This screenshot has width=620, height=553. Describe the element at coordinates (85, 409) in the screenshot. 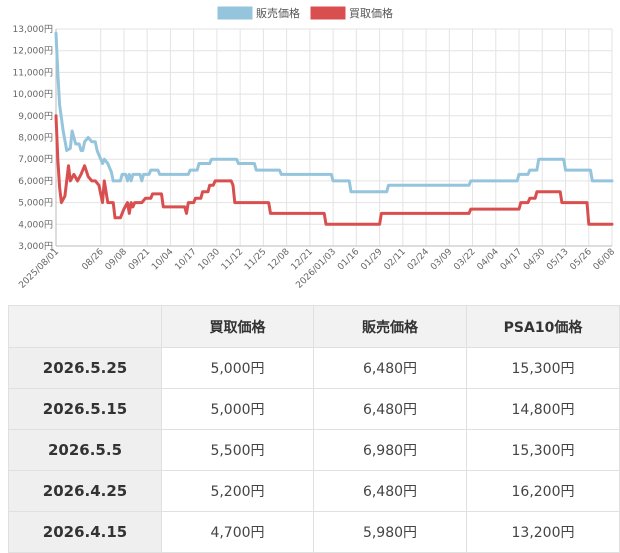

I see `row-date: 2026.5.15` at that location.